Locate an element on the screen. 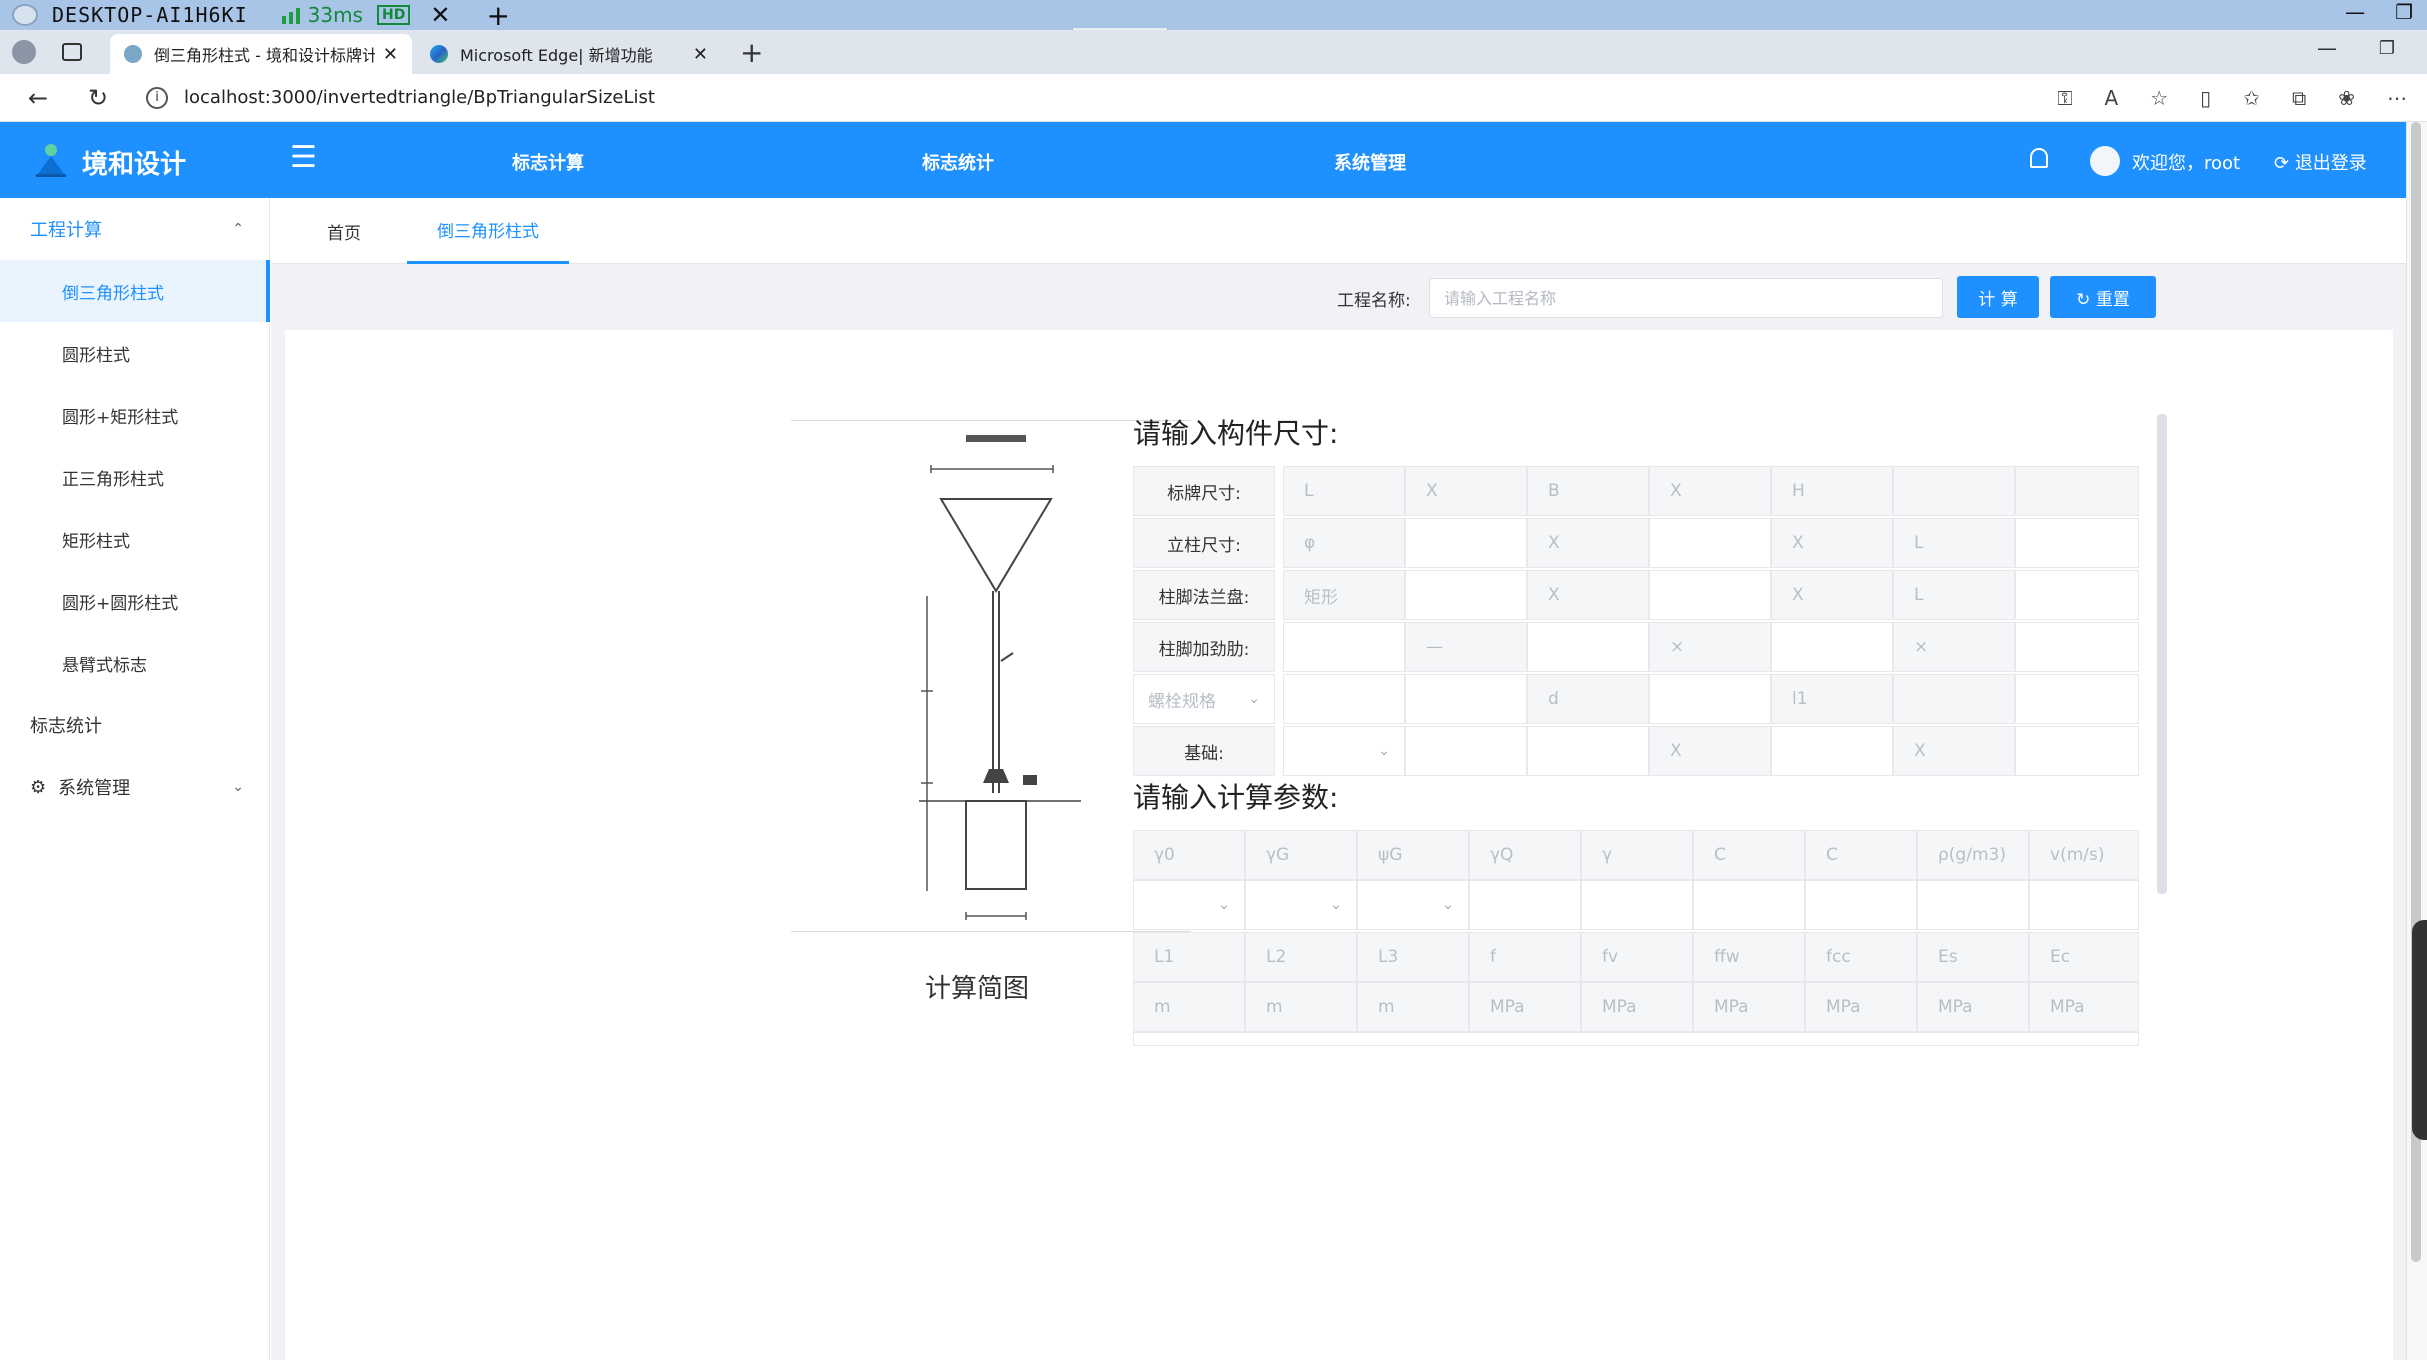 This screenshot has height=1360, width=2427. bolt-l1-input: l1 is located at coordinates (1832, 699).